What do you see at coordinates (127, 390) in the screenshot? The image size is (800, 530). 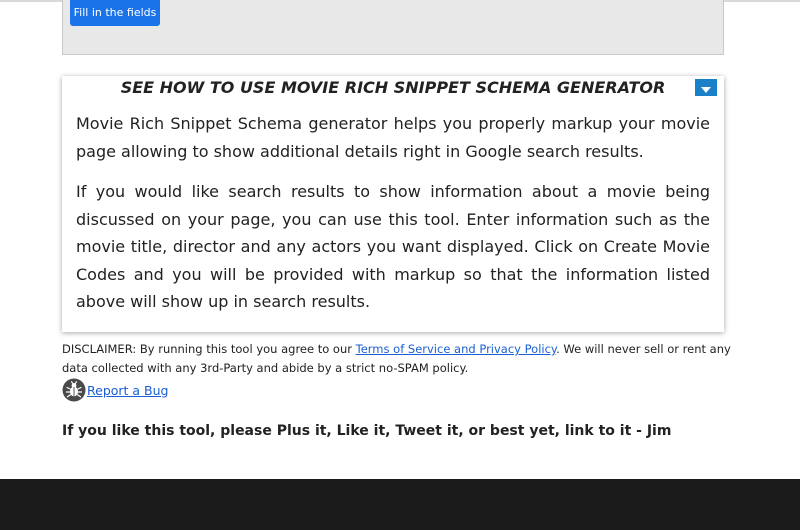 I see `report-bug-link: Report a Bug` at bounding box center [127, 390].